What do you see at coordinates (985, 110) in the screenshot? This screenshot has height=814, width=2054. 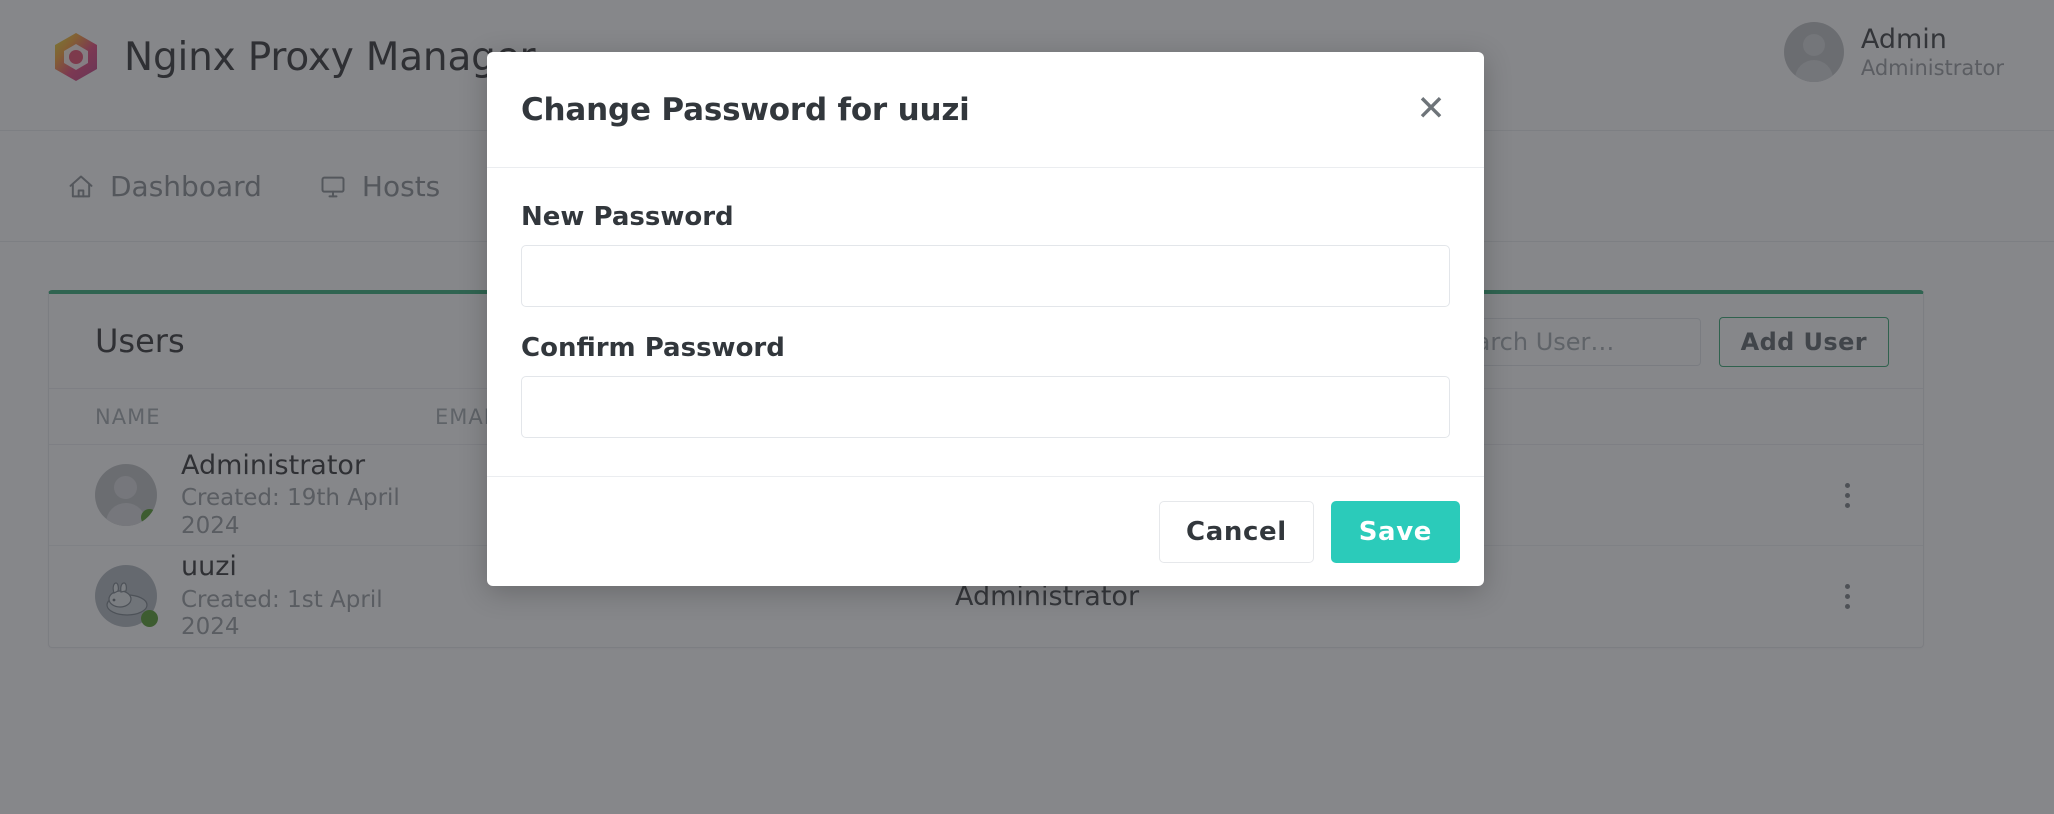 I see `modal-header: Change Password for uuzi ✕` at bounding box center [985, 110].